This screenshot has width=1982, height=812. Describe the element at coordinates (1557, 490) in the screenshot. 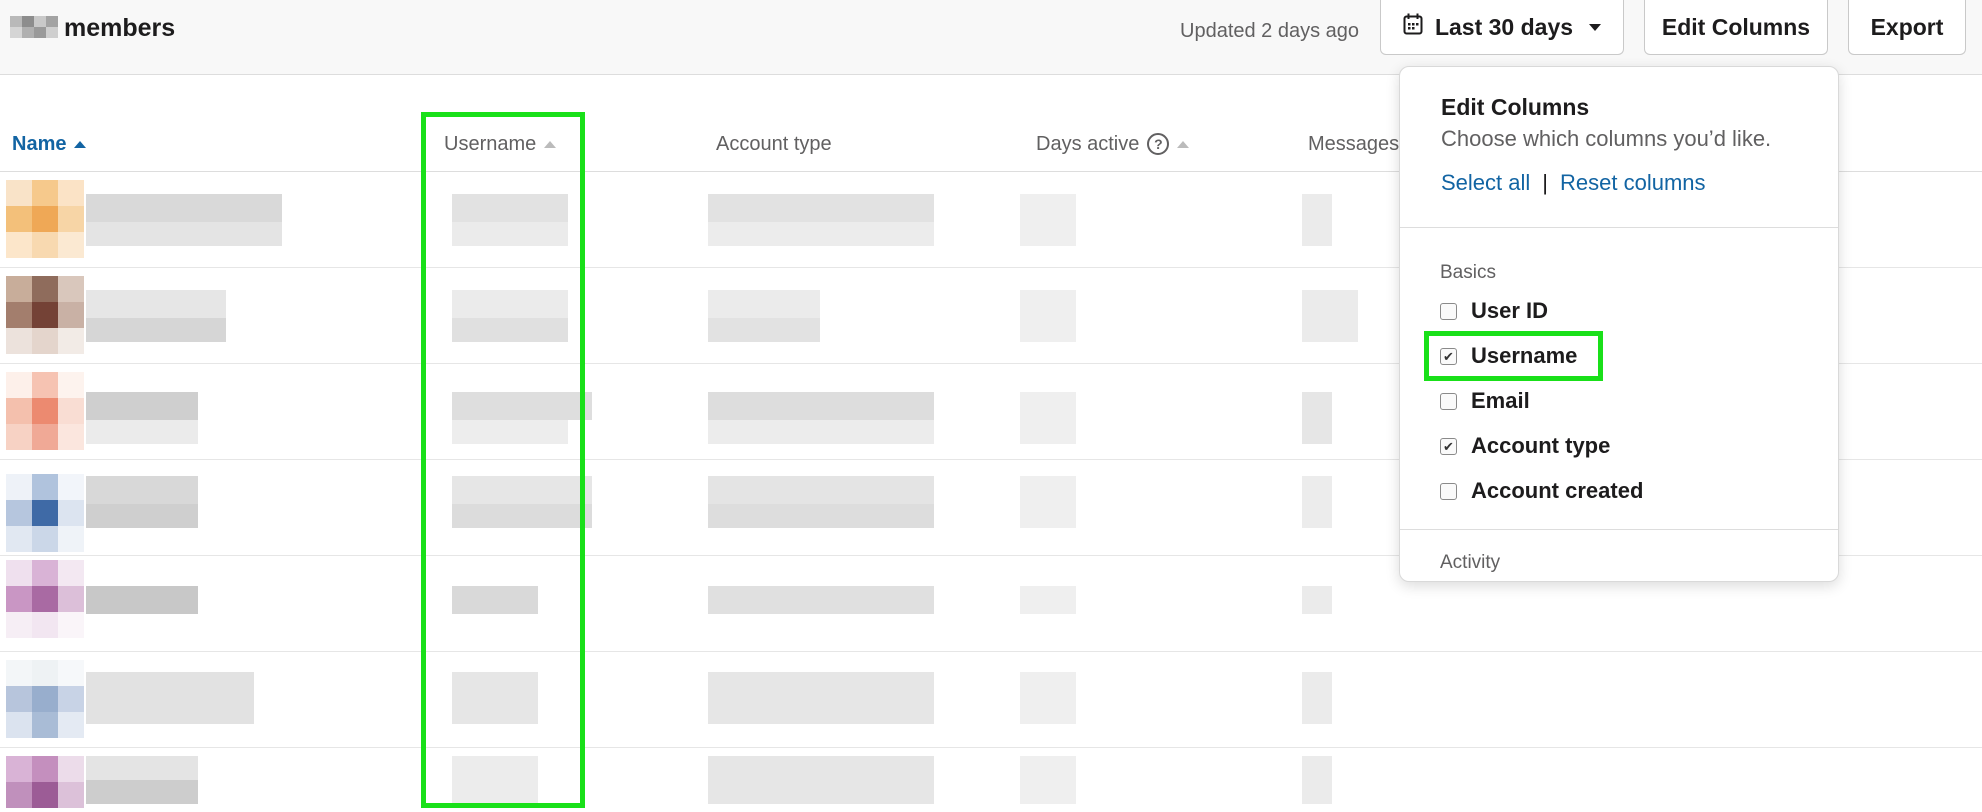

I see `option-label: Account created` at that location.